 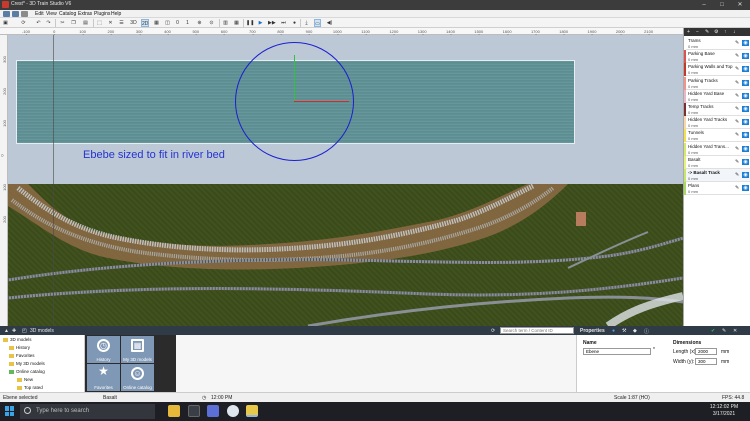 What do you see at coordinates (294, 23) in the screenshot?
I see `record-icon: ●` at bounding box center [294, 23].